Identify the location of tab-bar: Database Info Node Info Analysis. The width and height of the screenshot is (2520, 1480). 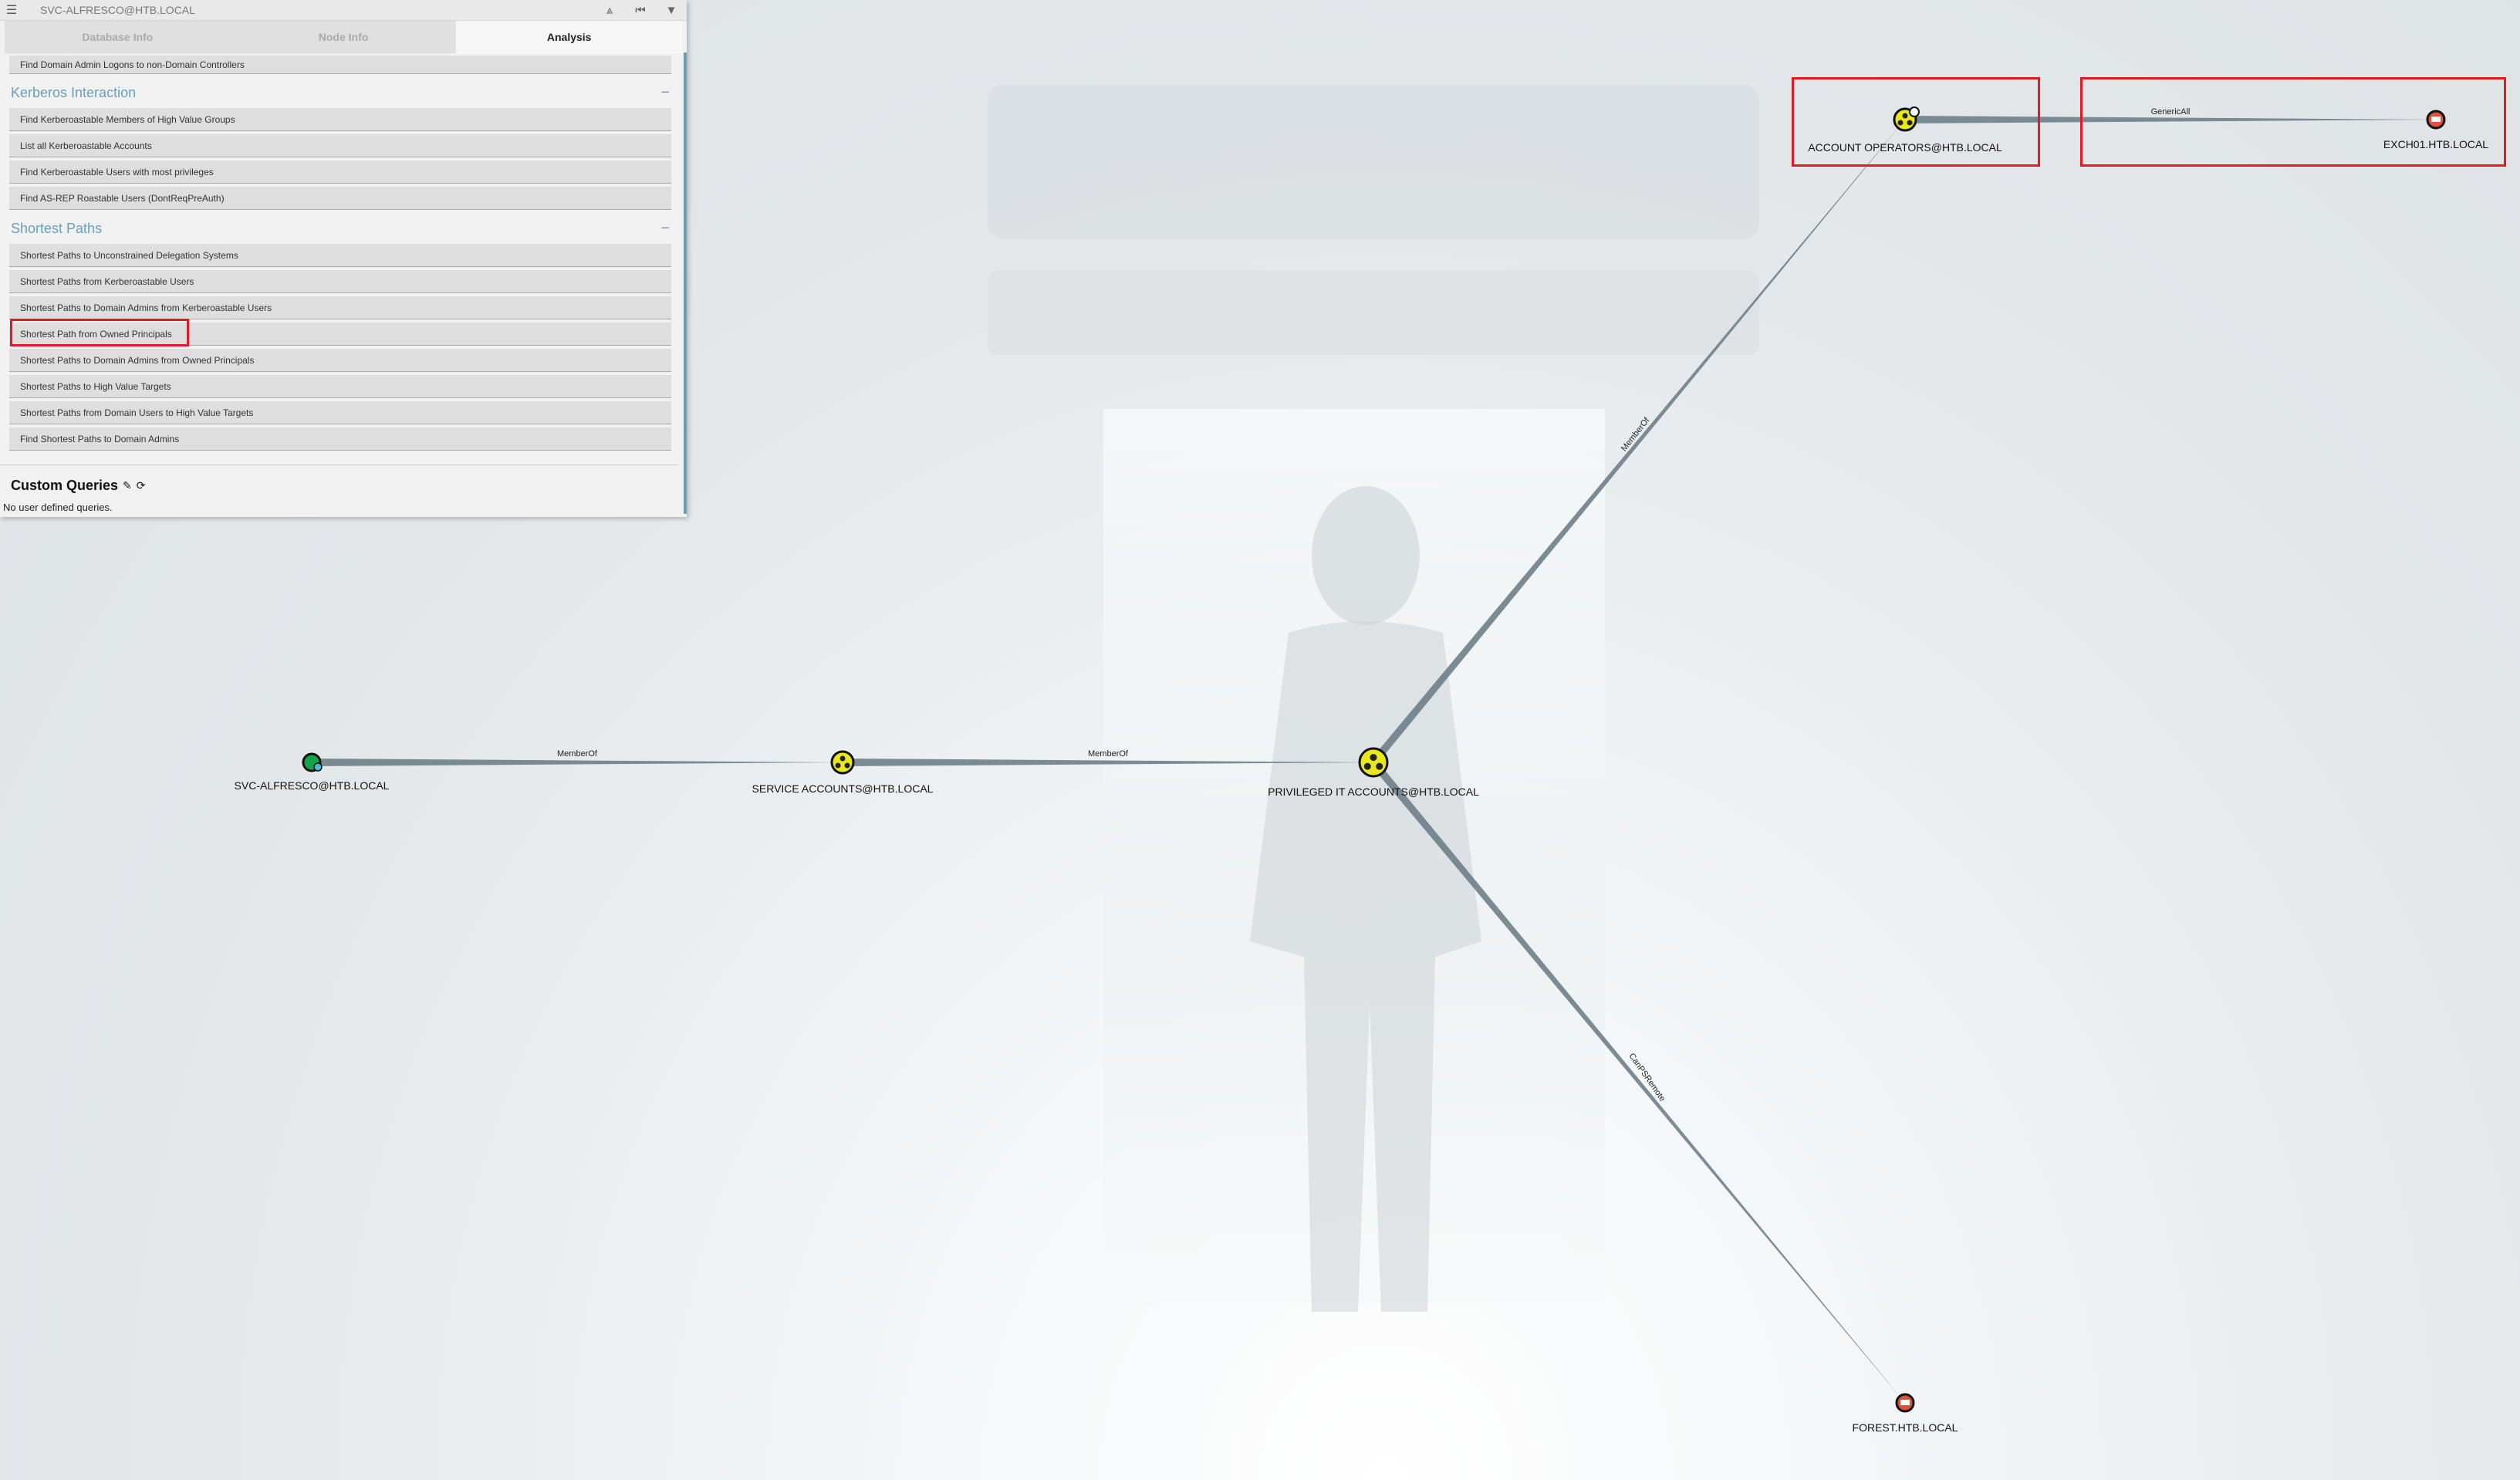
(344, 37).